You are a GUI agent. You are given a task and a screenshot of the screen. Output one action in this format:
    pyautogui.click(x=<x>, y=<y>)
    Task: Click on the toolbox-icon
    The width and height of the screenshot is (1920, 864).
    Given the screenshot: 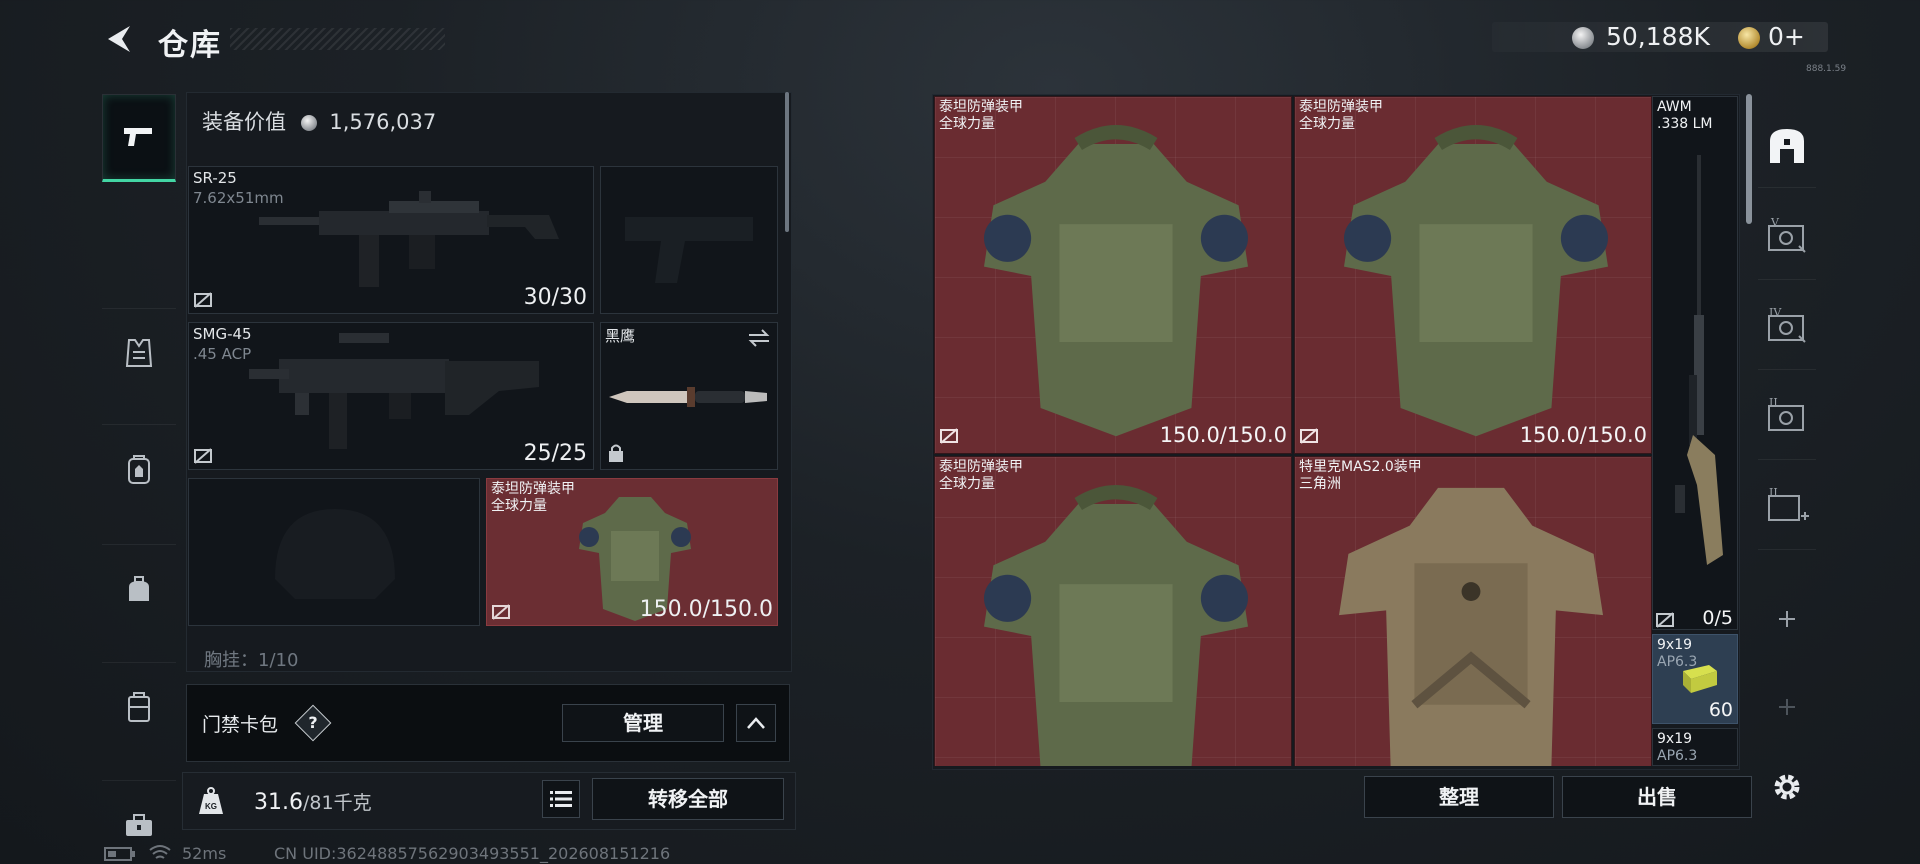 What is the action you would take?
    pyautogui.click(x=139, y=824)
    